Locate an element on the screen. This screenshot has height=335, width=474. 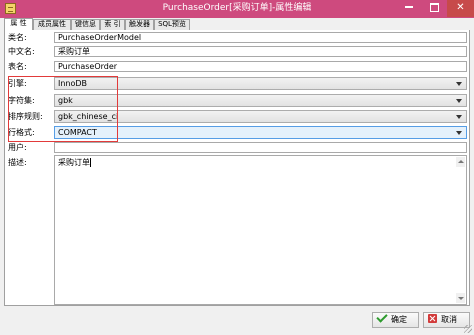
ok-button-label: 确定 is located at coordinates (399, 319).